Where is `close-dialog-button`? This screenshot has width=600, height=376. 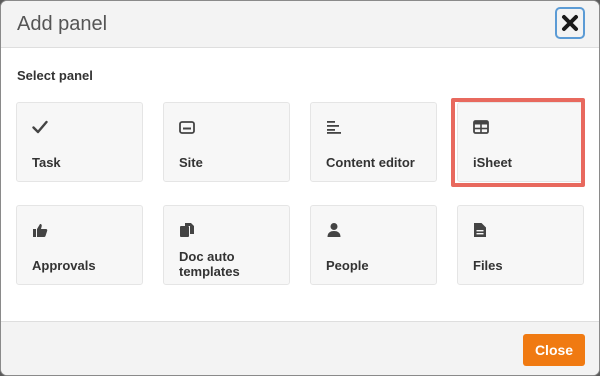 close-dialog-button is located at coordinates (570, 23).